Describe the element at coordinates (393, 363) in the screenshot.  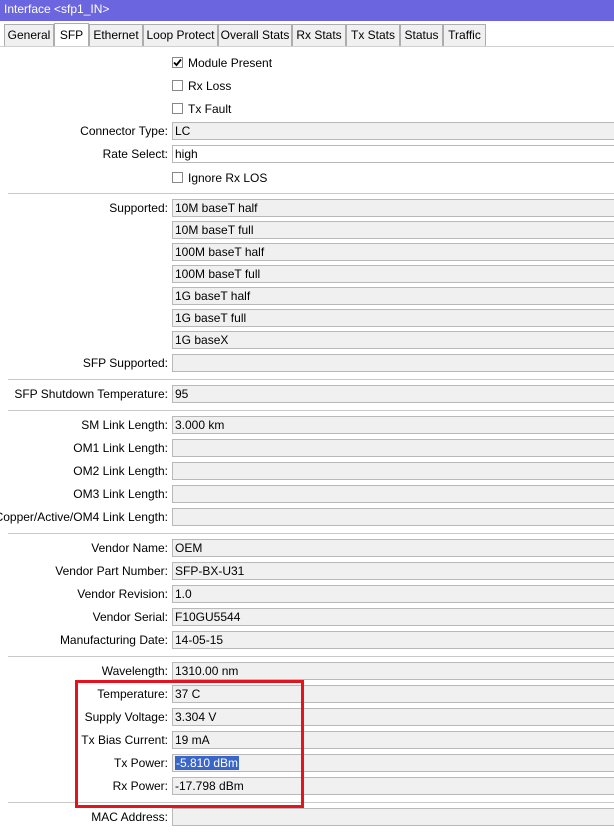
I see `sfp-supported-field` at that location.